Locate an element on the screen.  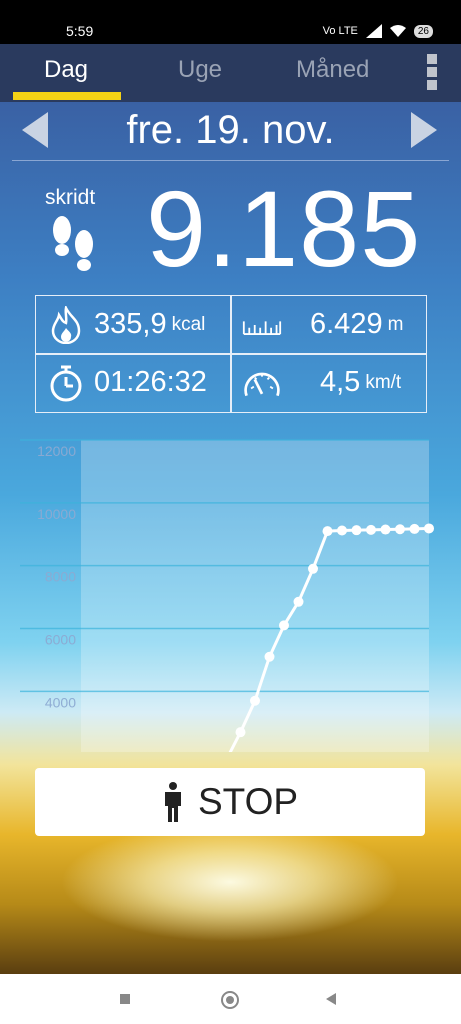
speed-cell: 4,5 km/t is located at coordinates (321, 382).